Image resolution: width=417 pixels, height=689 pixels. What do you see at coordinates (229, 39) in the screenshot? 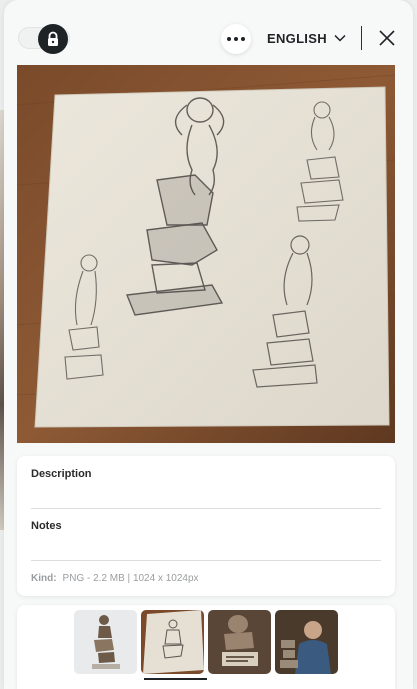
I see `more-horizontal-icon` at bounding box center [229, 39].